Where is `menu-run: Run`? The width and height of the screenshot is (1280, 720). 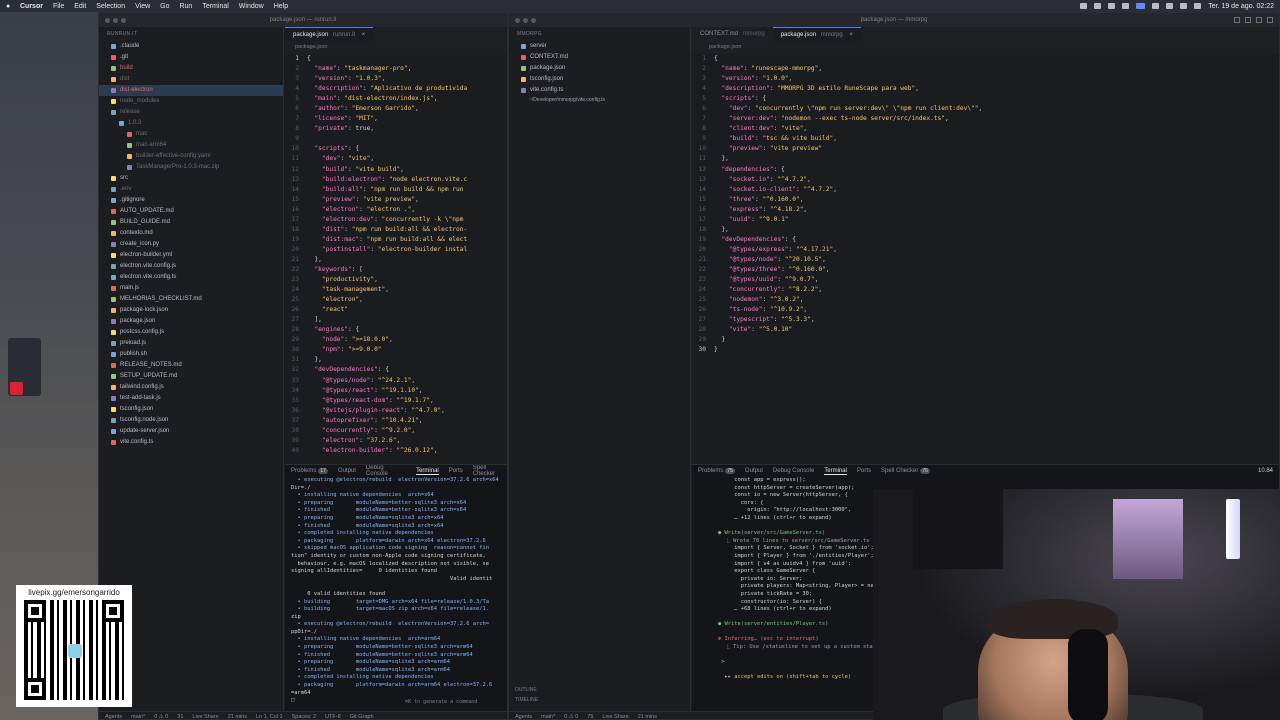
menu-run: Run is located at coordinates (185, 6).